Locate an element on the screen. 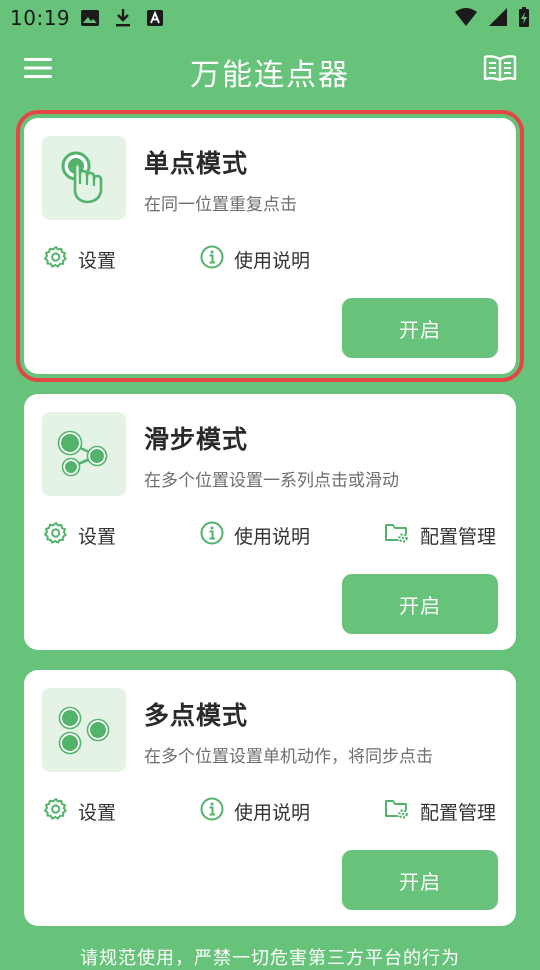  download-icon is located at coordinates (123, 20).